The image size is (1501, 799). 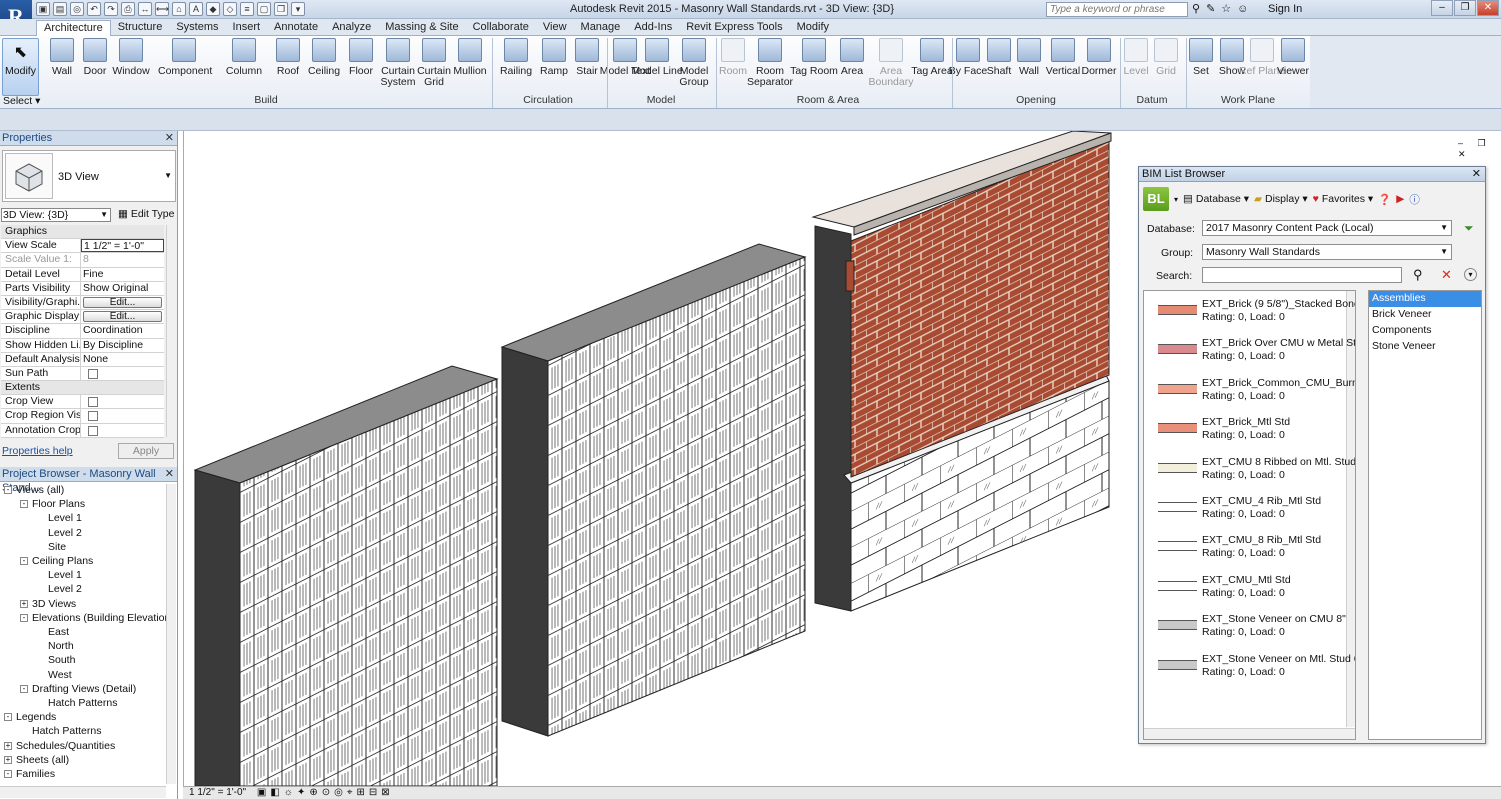 What do you see at coordinates (555, 28) in the screenshot?
I see `tab-view: View` at bounding box center [555, 28].